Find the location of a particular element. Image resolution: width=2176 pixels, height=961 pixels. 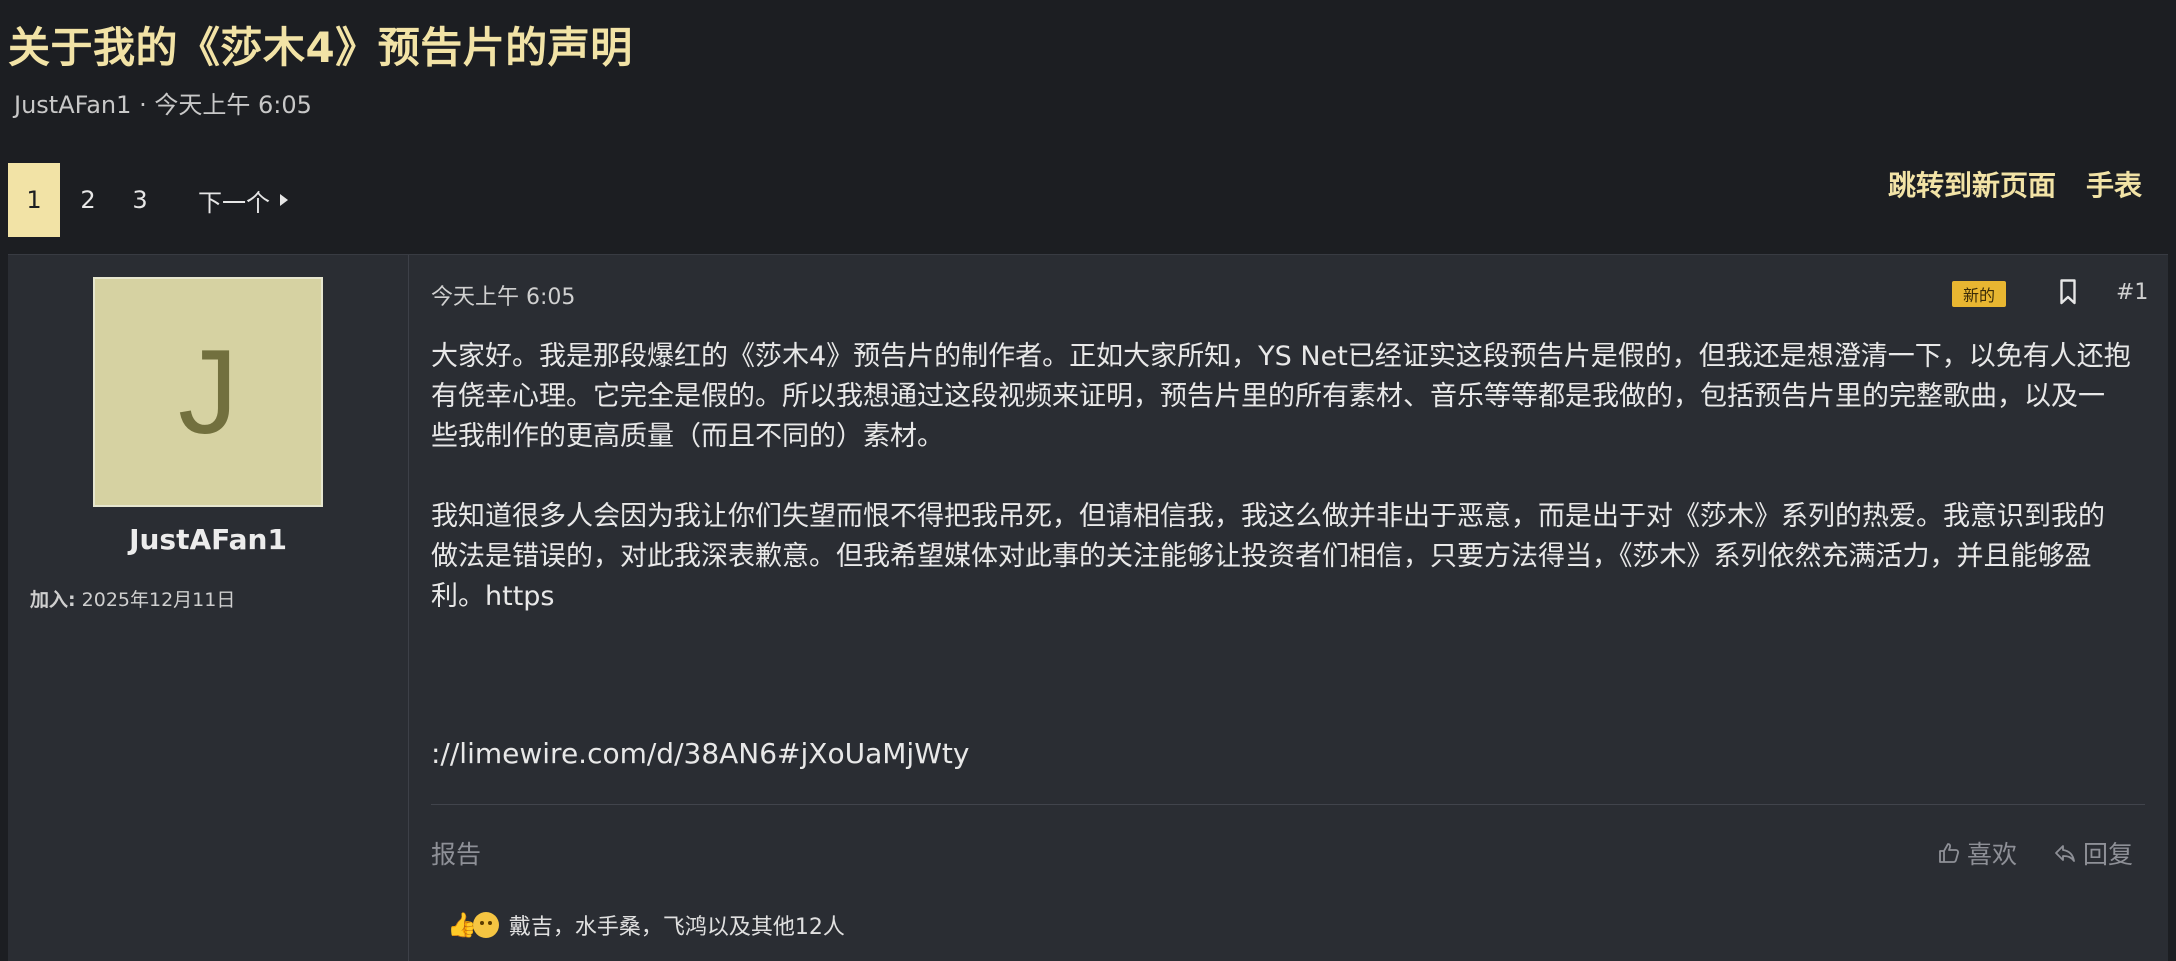

chevron-right-icon is located at coordinates (284, 200).